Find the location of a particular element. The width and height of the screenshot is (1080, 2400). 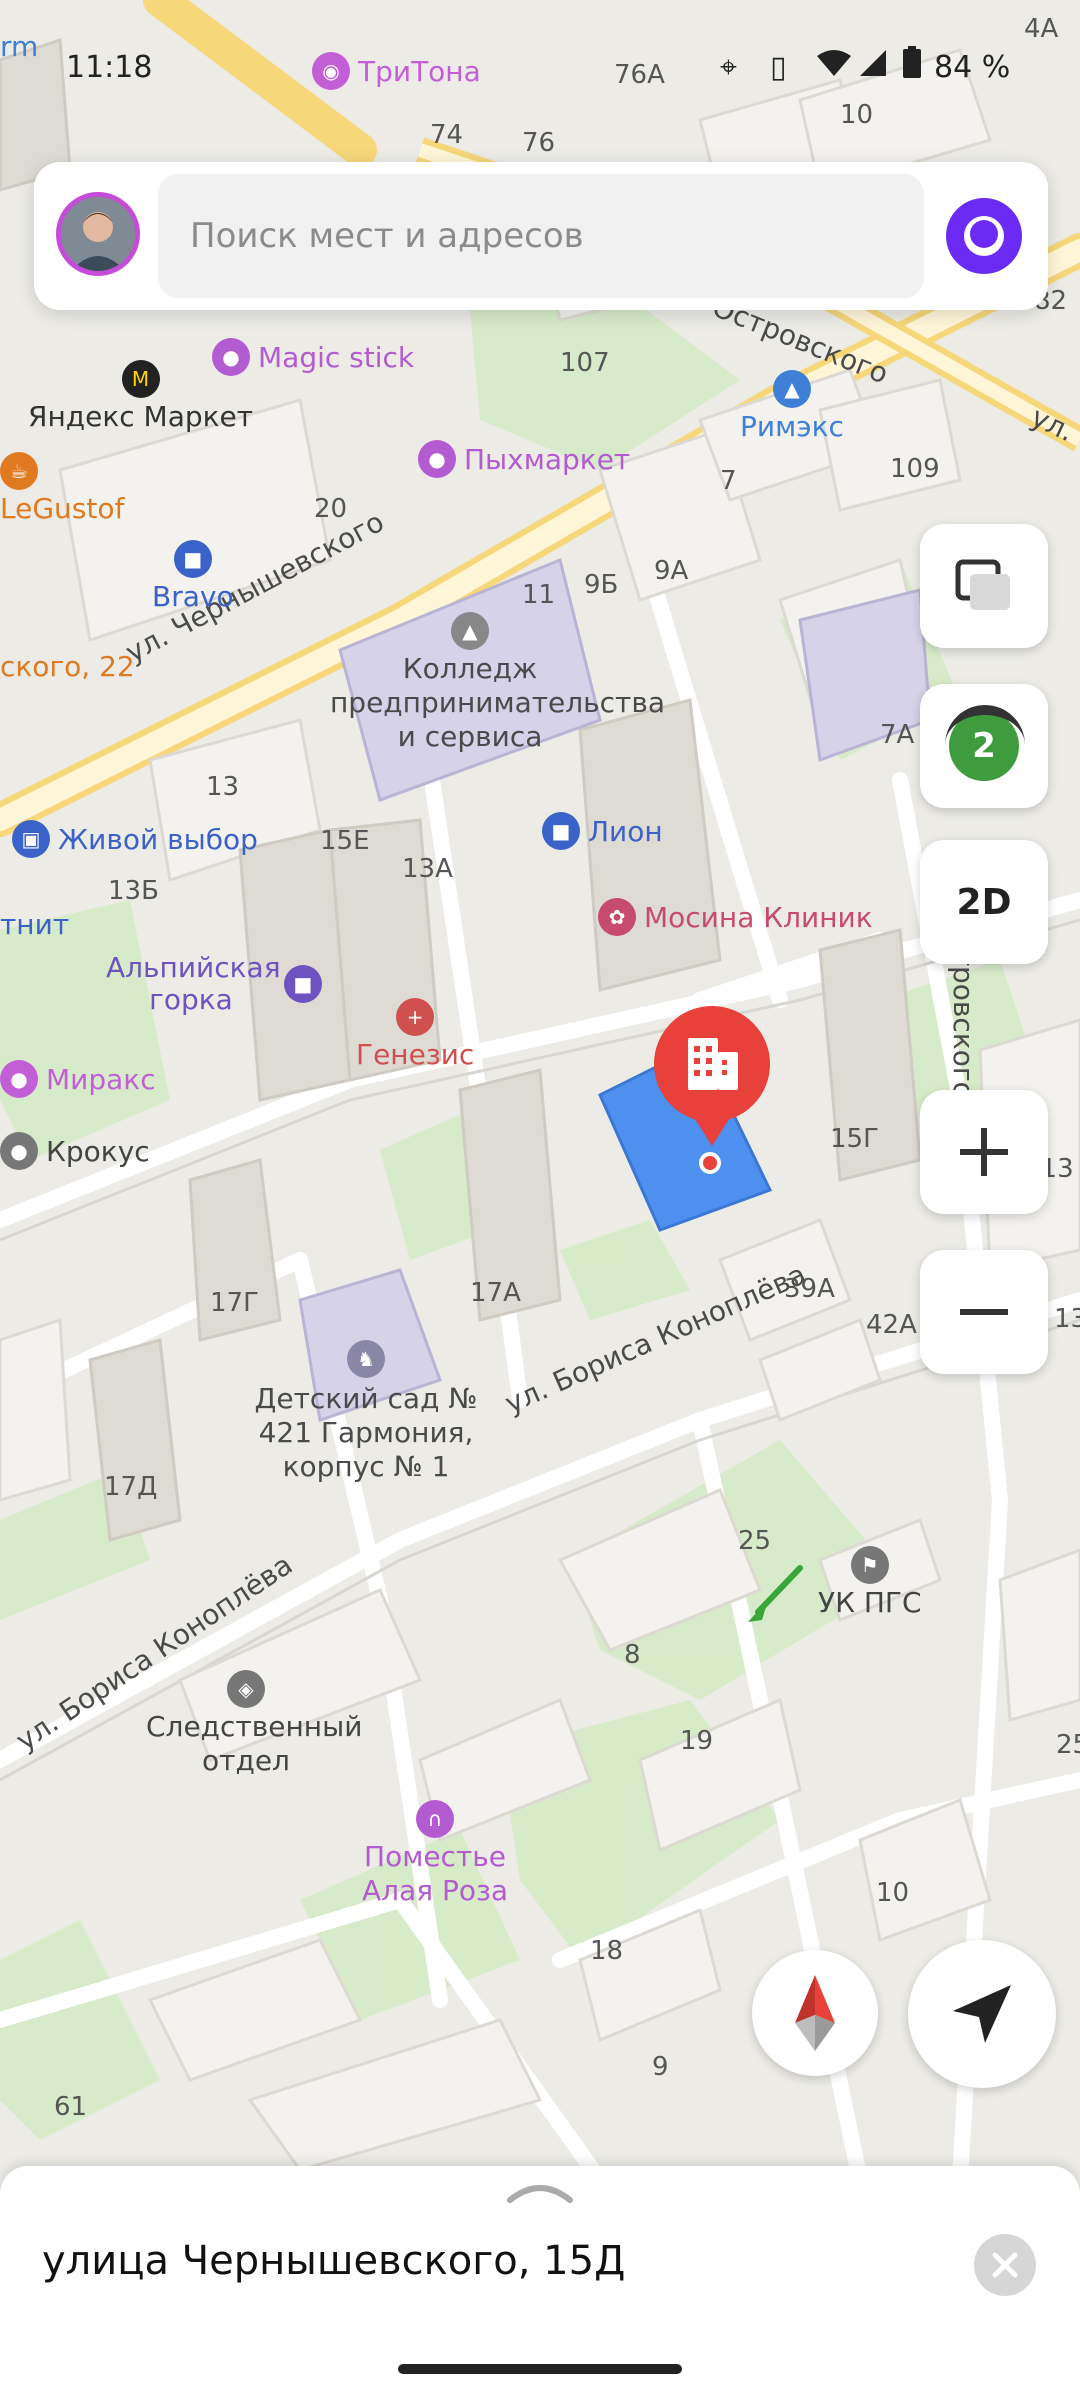

cafe-icon: ☕ is located at coordinates (19, 471).